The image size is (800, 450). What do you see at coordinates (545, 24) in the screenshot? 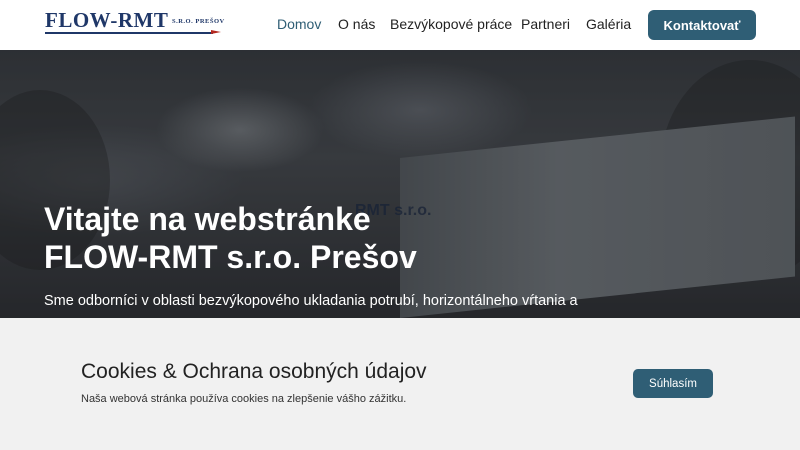
I see `nav-item-partneri: Partneri` at bounding box center [545, 24].